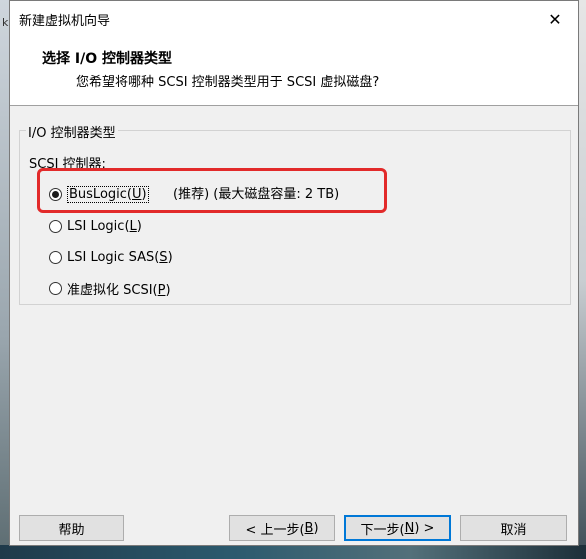  What do you see at coordinates (5, 22) in the screenshot?
I see `background-text: k` at bounding box center [5, 22].